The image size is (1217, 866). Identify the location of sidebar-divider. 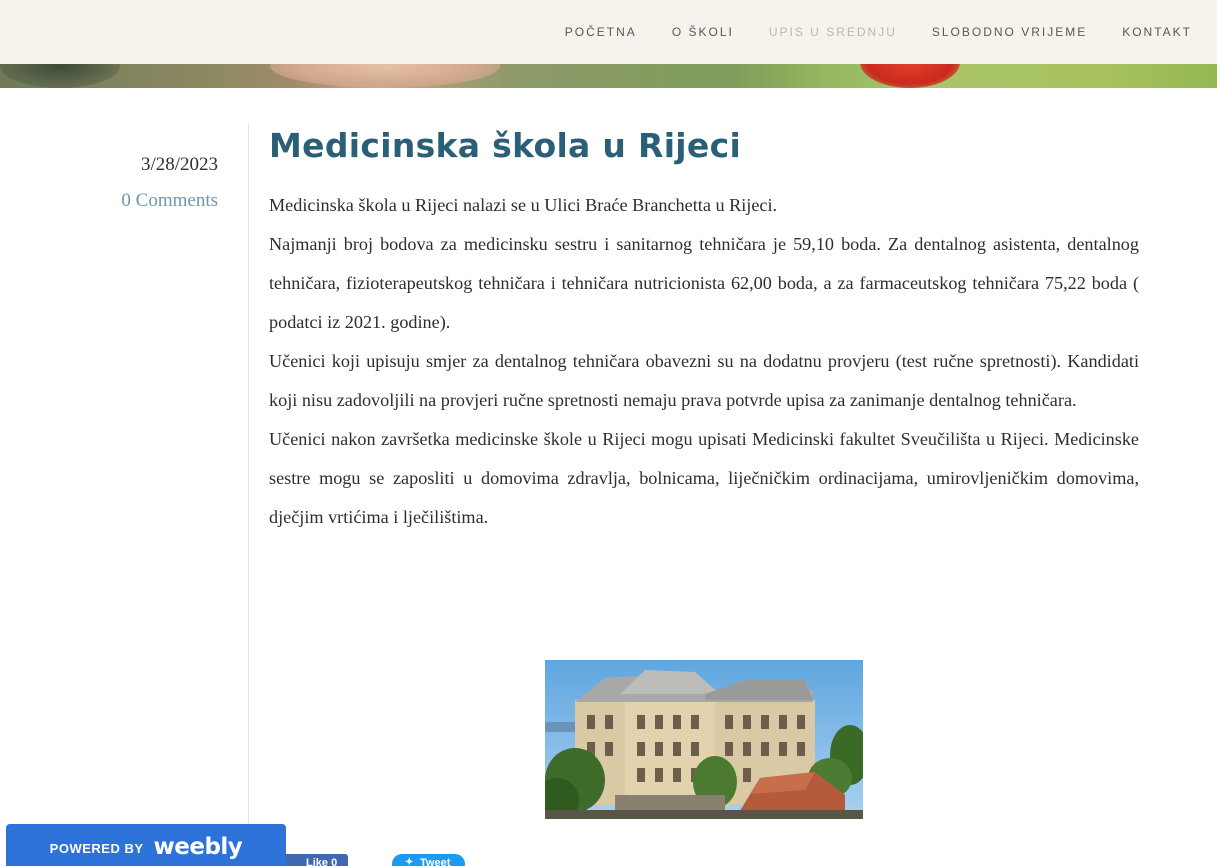
(248, 495).